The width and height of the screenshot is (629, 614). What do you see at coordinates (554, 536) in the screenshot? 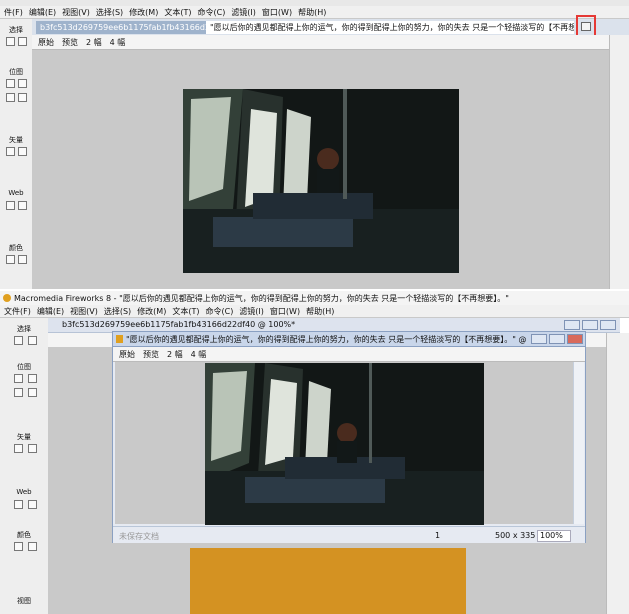
I see `zoom-select: 100%` at bounding box center [554, 536].